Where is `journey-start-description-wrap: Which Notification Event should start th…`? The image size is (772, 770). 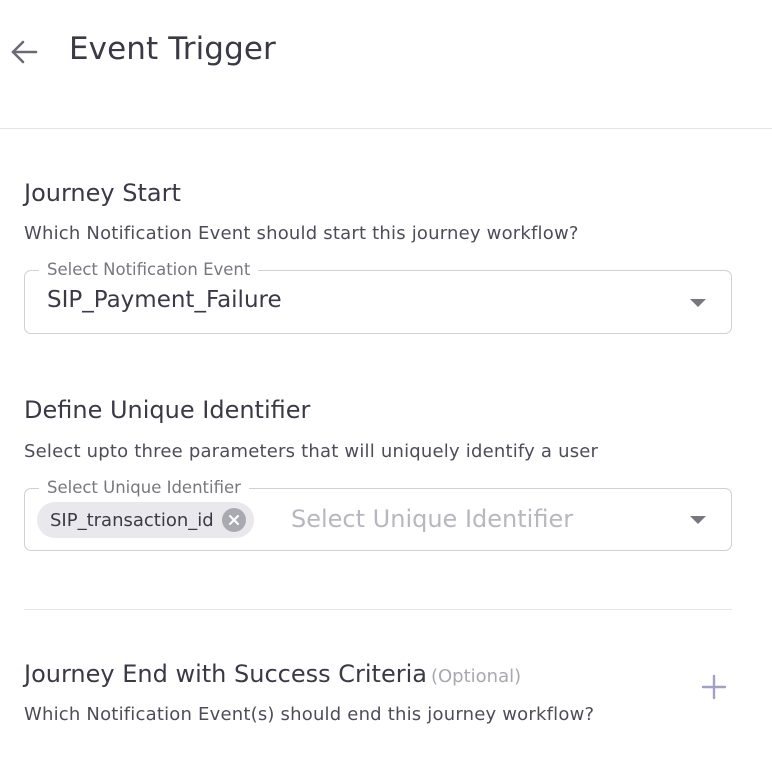 journey-start-description-wrap: Which Notification Event should start th… is located at coordinates (378, 234).